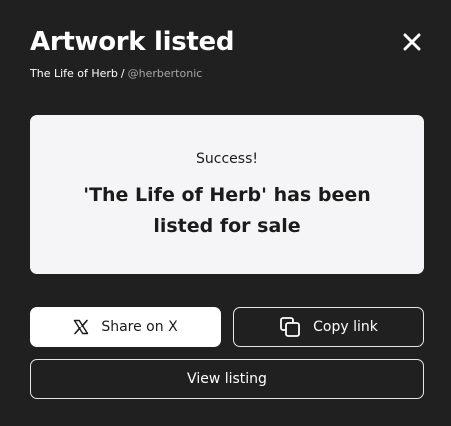  What do you see at coordinates (165, 73) in the screenshot?
I see `artist-handle: @herbertonic` at bounding box center [165, 73].